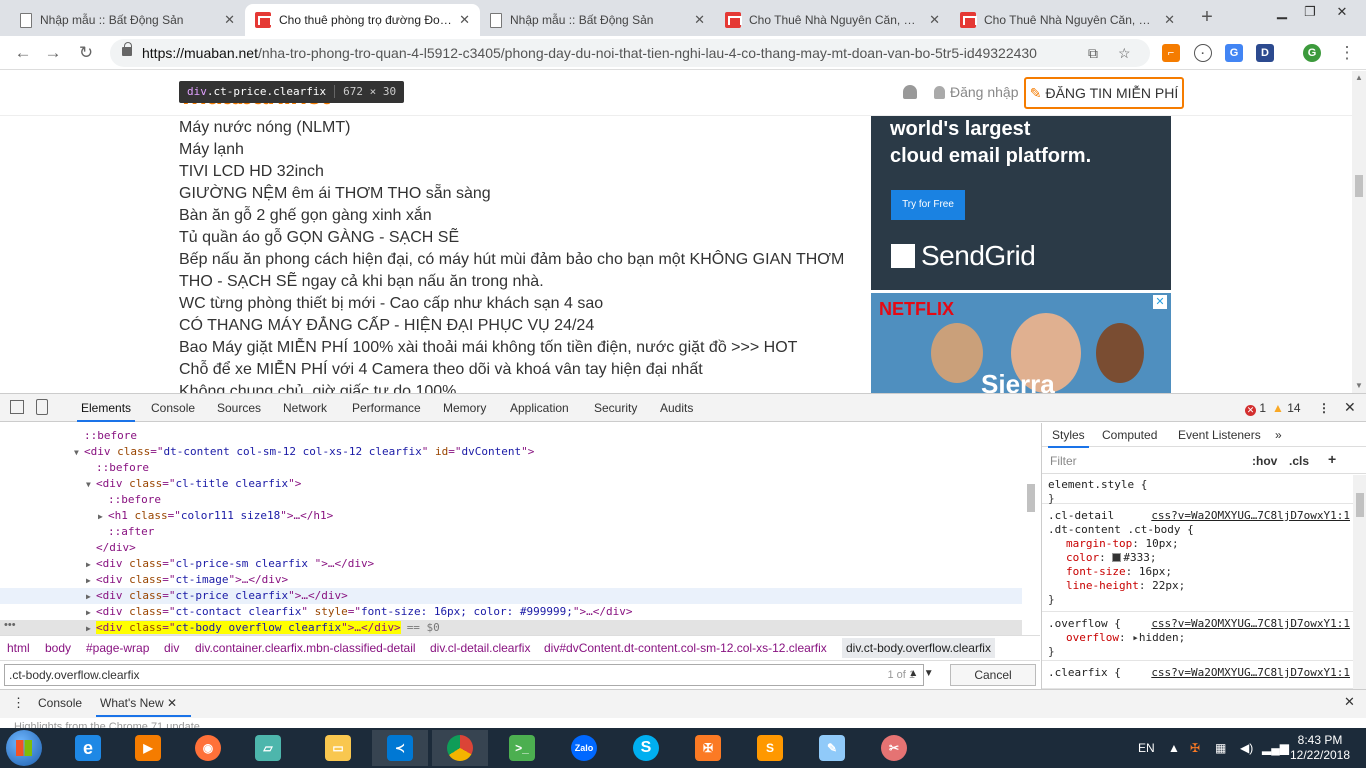 Image resolution: width=1366 pixels, height=768 pixels. Describe the element at coordinates (1201, 572) in the screenshot. I see `css-property: font-size: 16px;` at that location.